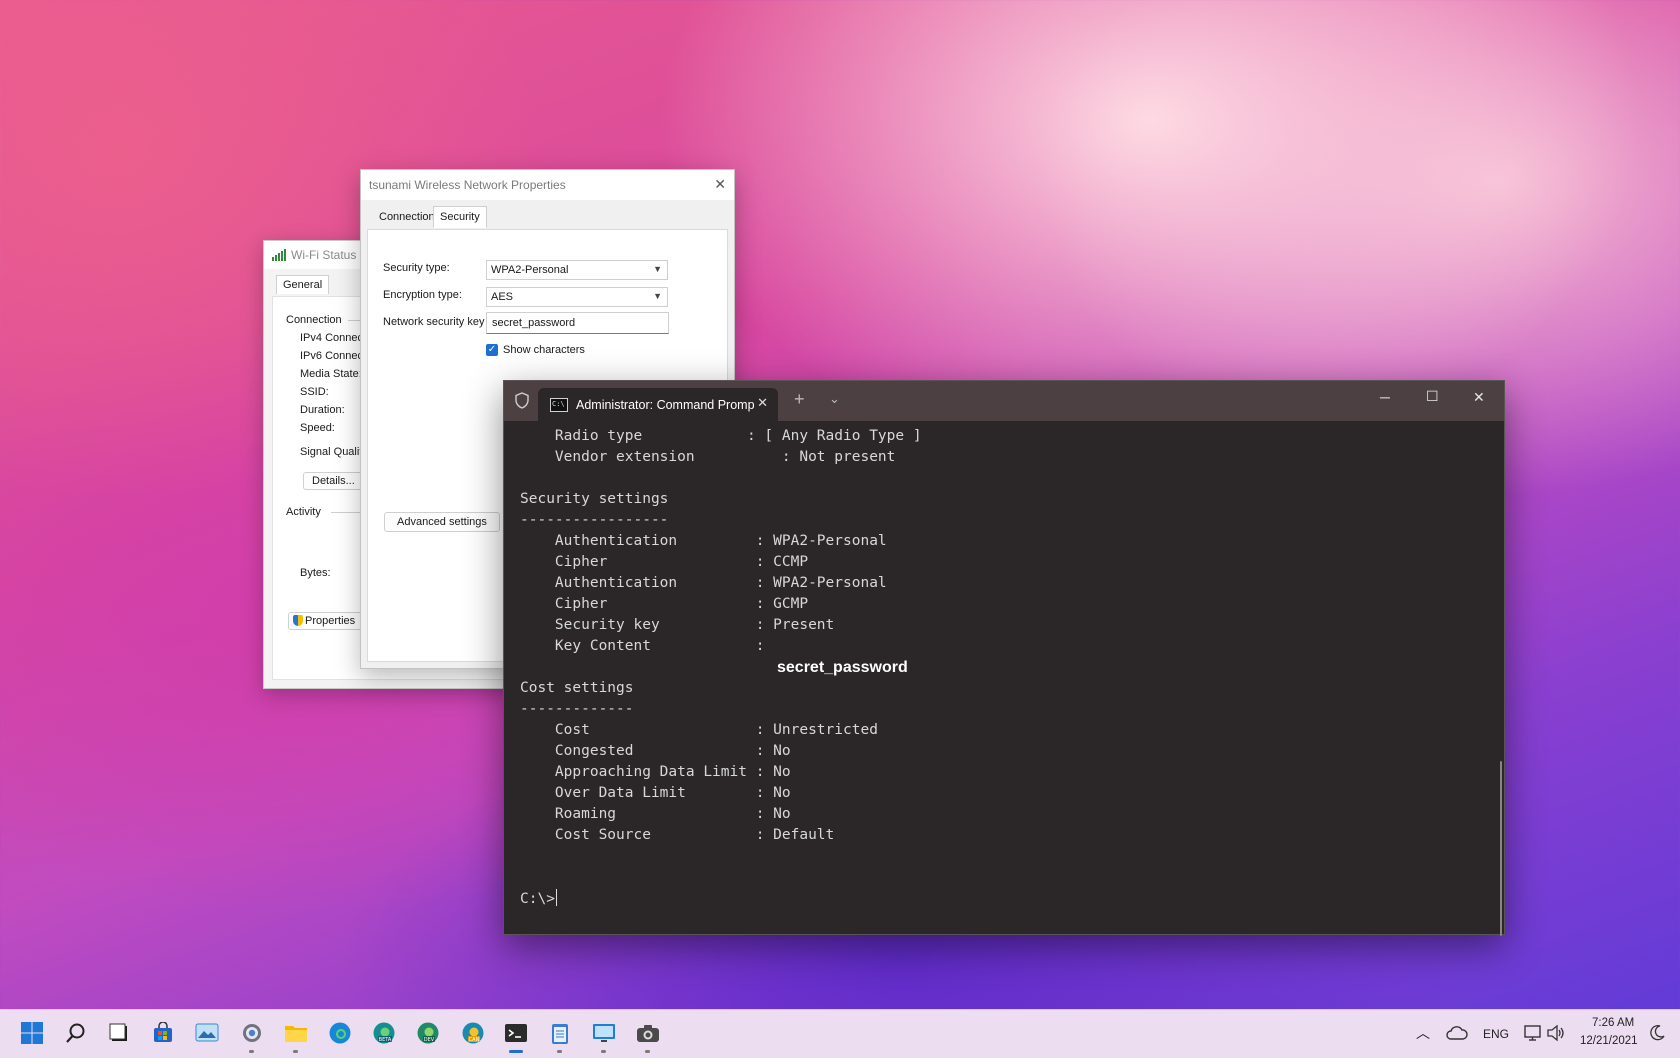 Image resolution: width=1680 pixels, height=1058 pixels. Describe the element at coordinates (1501, 848) in the screenshot. I see `scrollbar` at that location.